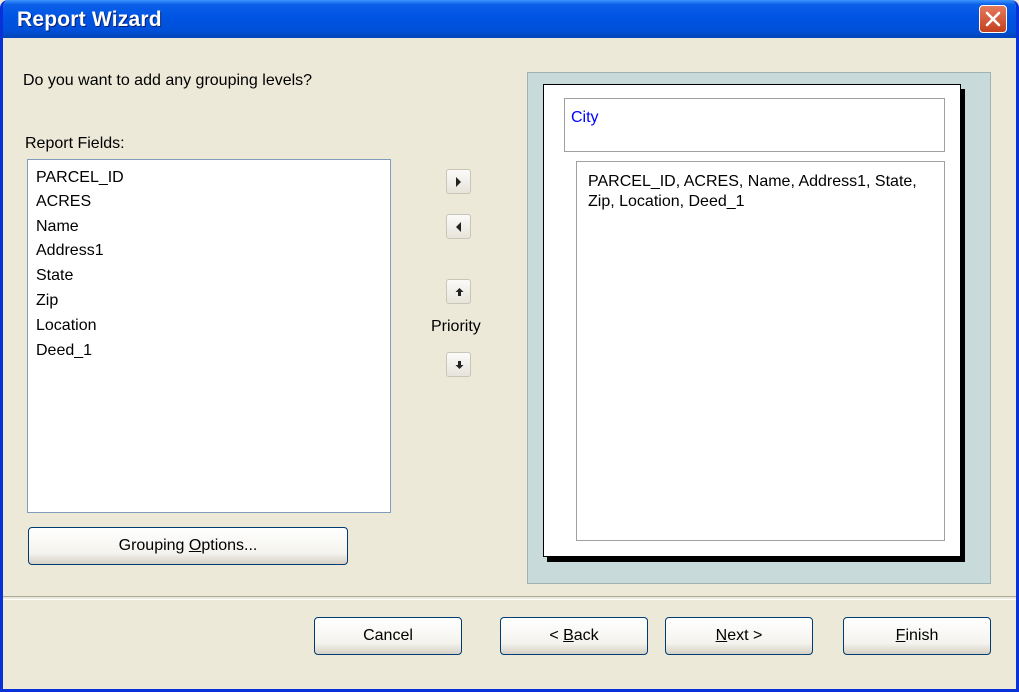 This screenshot has height=692, width=1019. I want to click on priority-down-button, so click(458, 364).